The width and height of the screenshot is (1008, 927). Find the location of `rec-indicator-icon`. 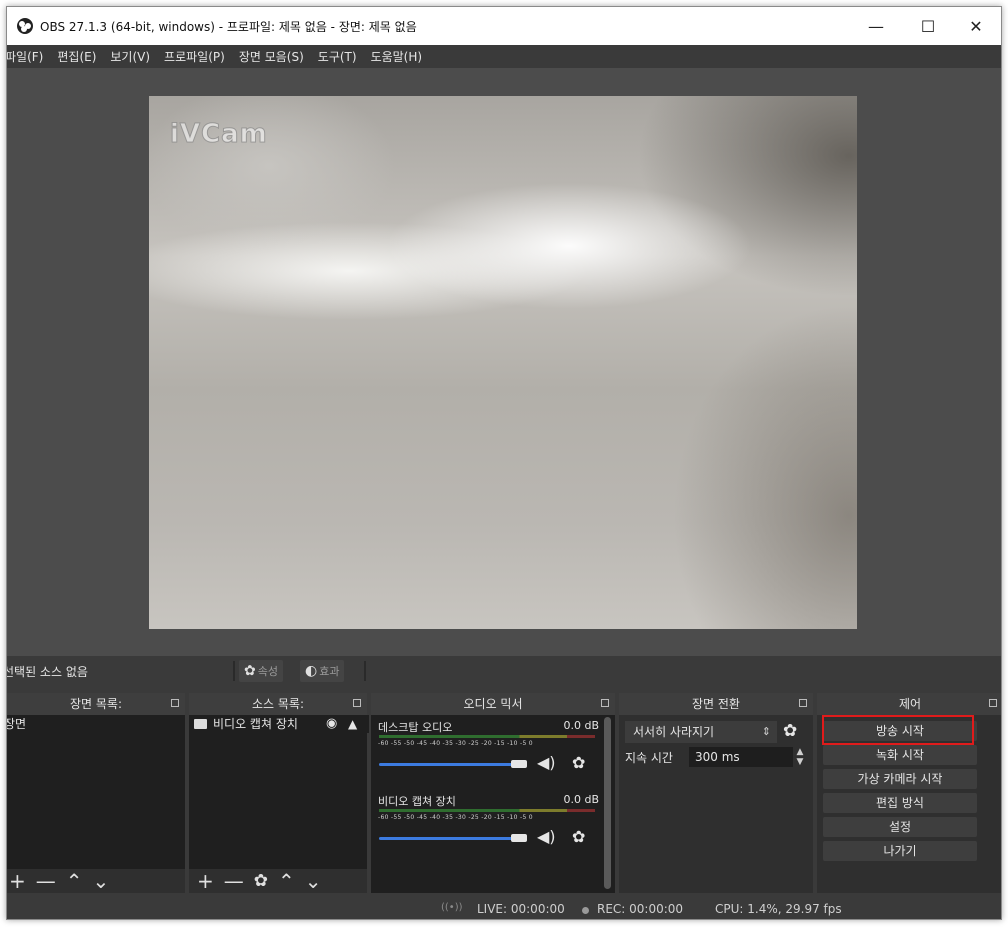

rec-indicator-icon is located at coordinates (585, 910).